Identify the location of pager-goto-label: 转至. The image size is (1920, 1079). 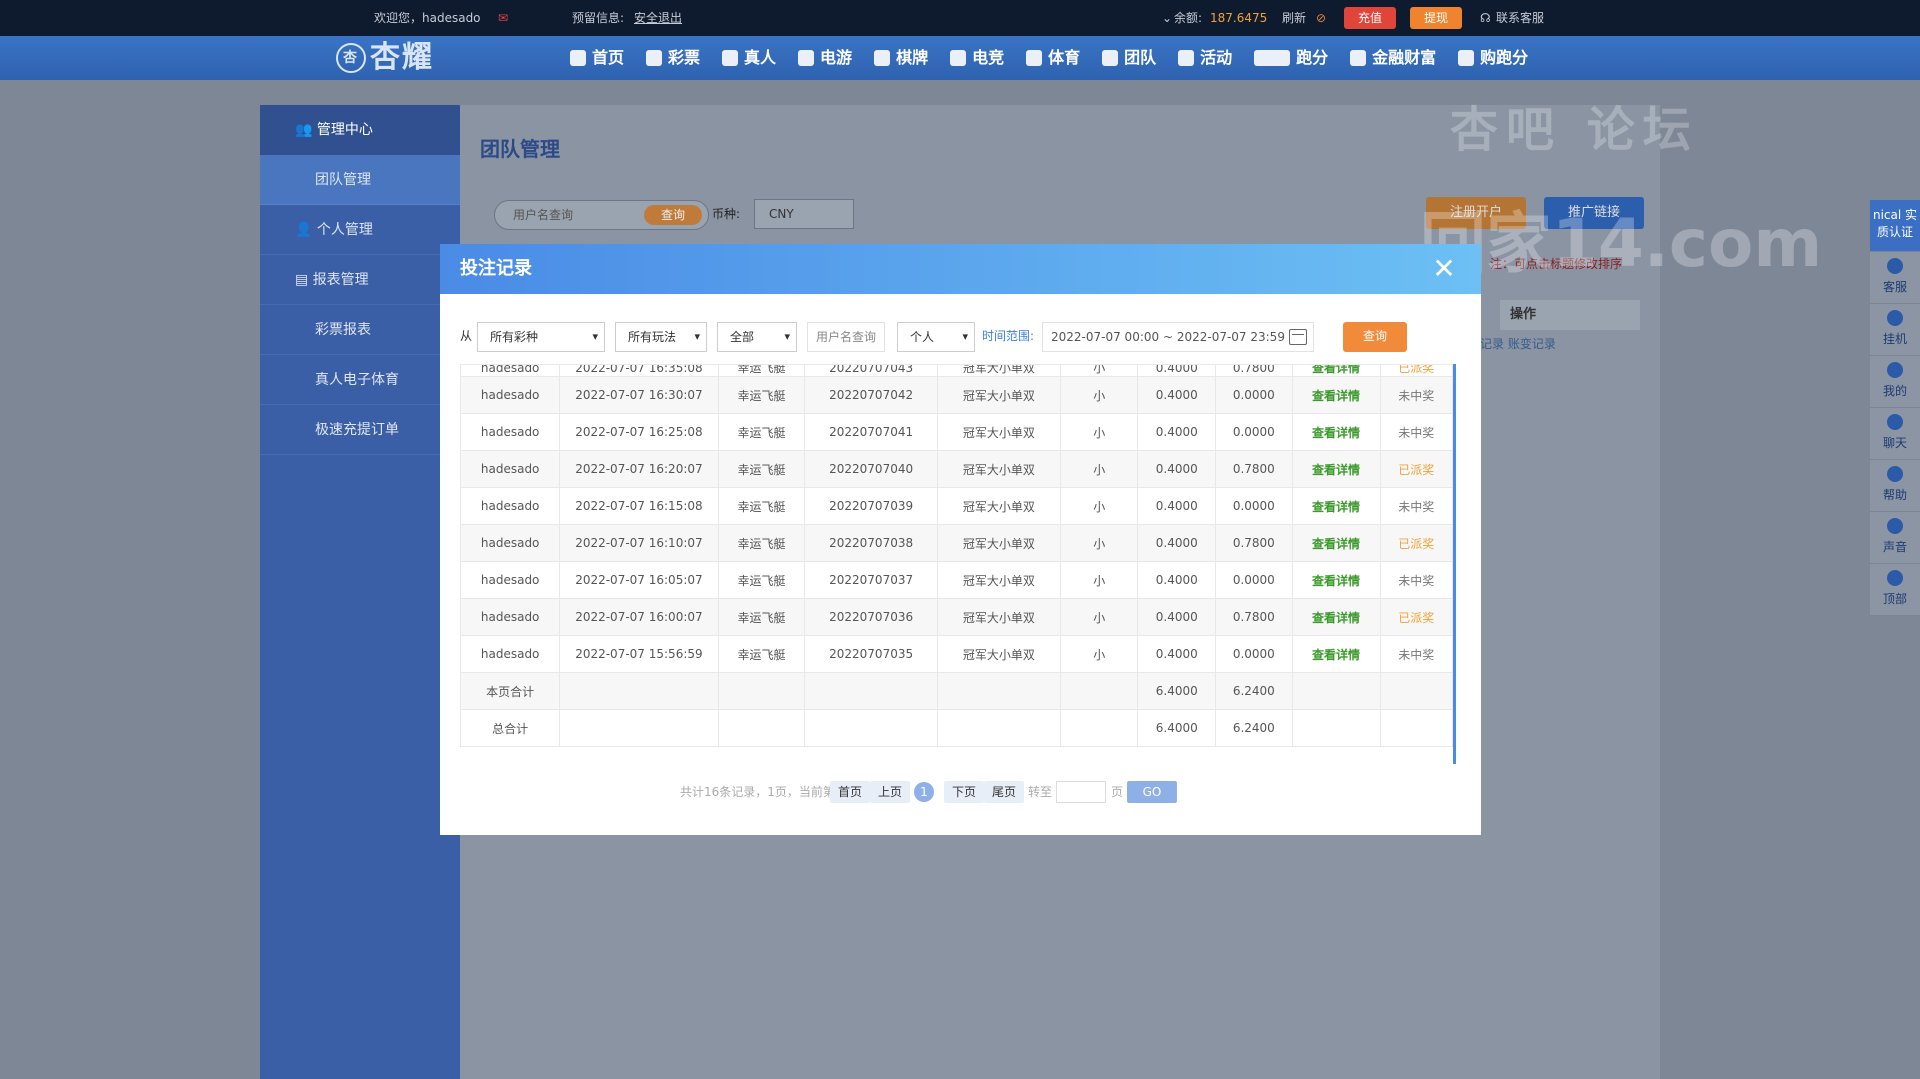
(1040, 792).